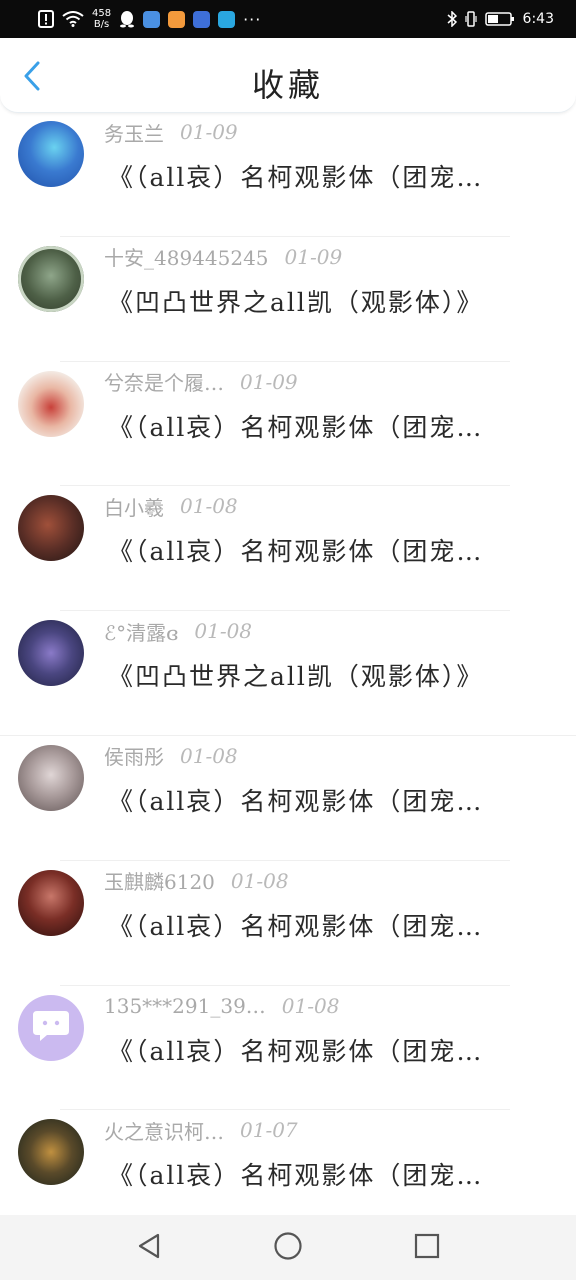 The height and width of the screenshot is (1280, 576). I want to click on author-name: 白小羲, so click(134, 506).